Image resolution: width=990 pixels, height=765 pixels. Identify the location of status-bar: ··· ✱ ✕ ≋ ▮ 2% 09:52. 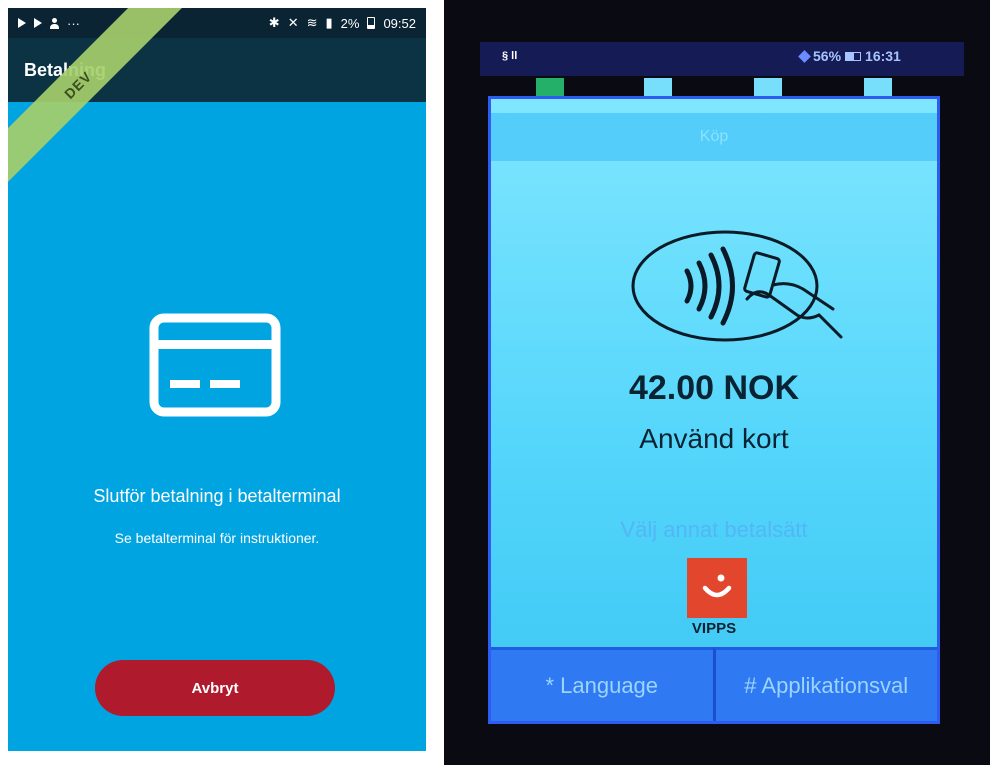
(217, 23).